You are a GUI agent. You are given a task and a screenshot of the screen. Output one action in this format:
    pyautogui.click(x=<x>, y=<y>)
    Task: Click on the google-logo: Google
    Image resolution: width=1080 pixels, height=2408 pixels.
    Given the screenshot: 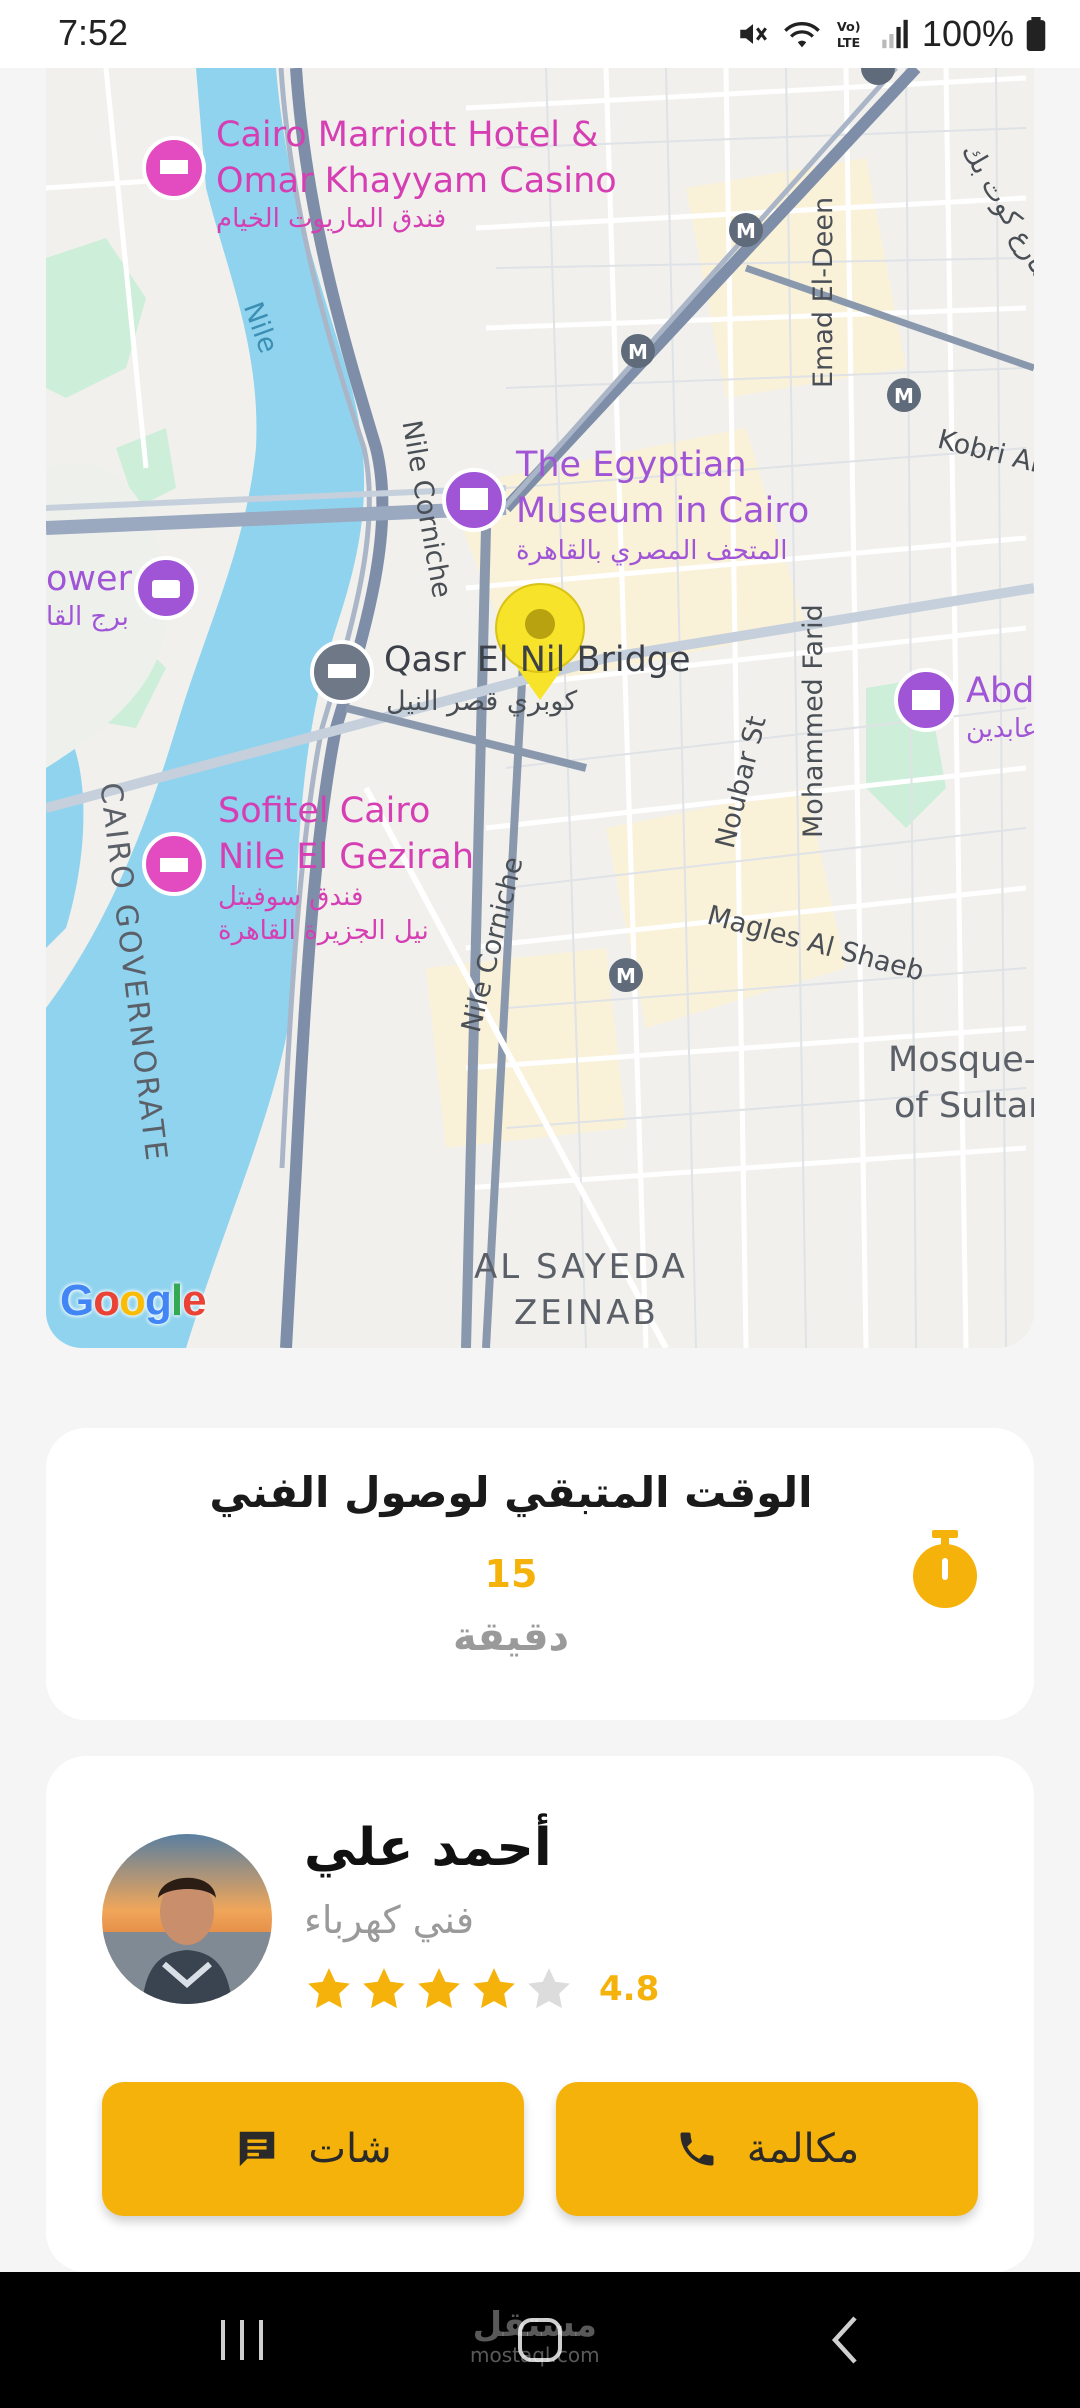 What is the action you would take?
    pyautogui.click(x=133, y=1300)
    